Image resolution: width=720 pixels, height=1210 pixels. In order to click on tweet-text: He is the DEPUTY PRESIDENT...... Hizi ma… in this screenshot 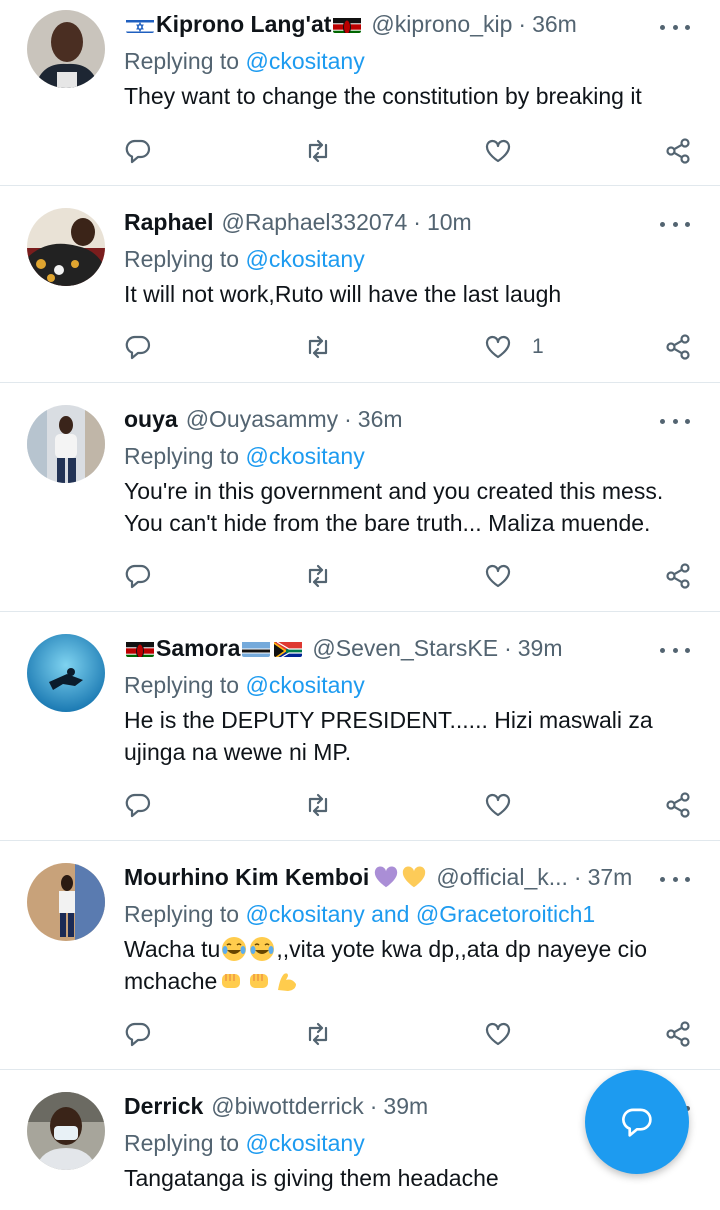, I will do `click(388, 736)`.